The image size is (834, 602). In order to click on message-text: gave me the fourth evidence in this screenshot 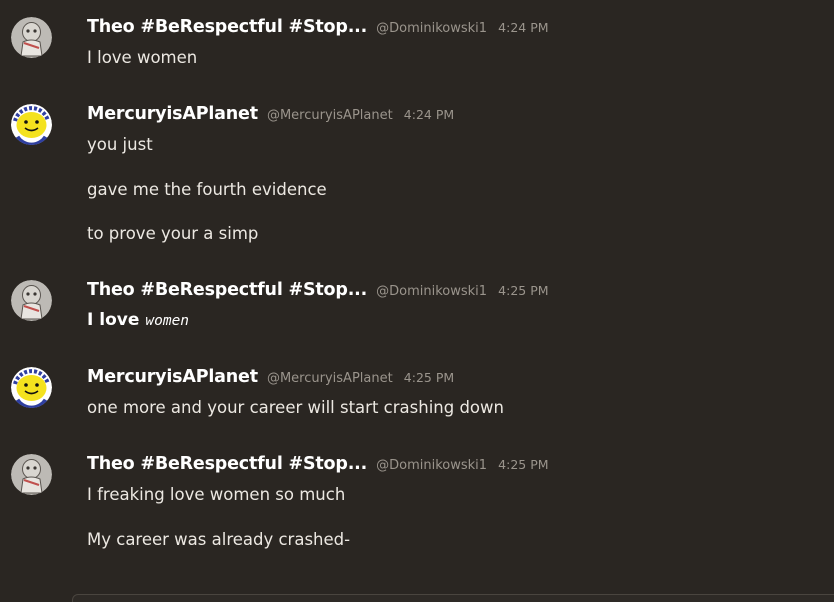, I will do `click(207, 189)`.